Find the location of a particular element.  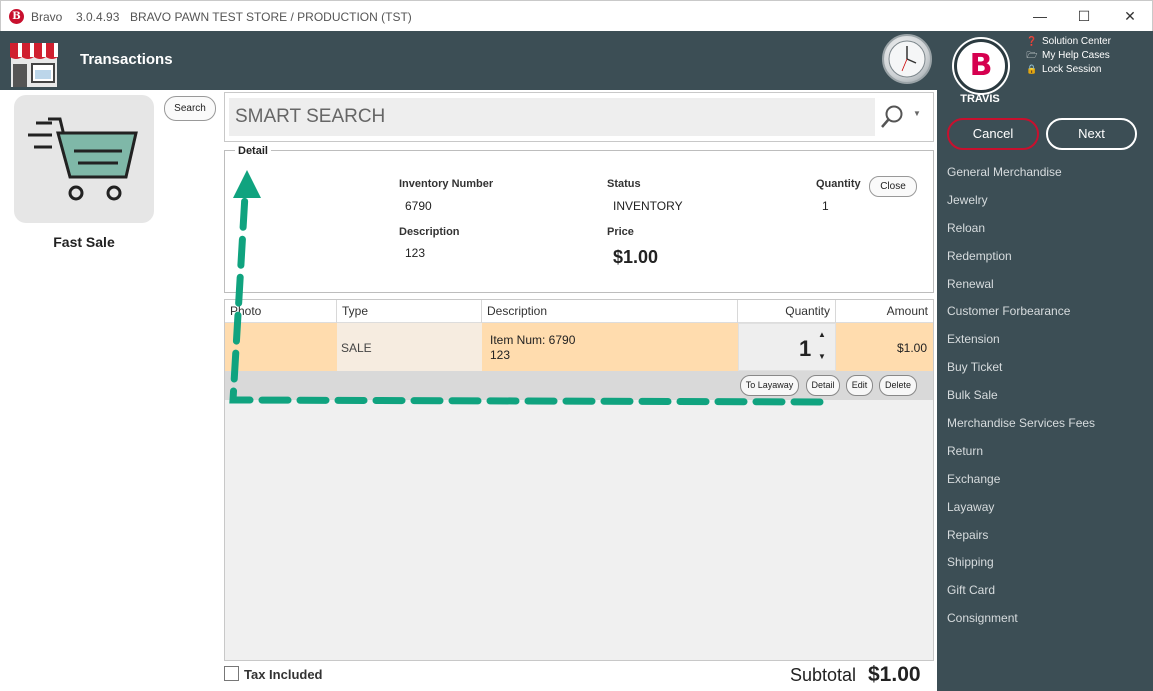

next-button: Next is located at coordinates (1091, 134).